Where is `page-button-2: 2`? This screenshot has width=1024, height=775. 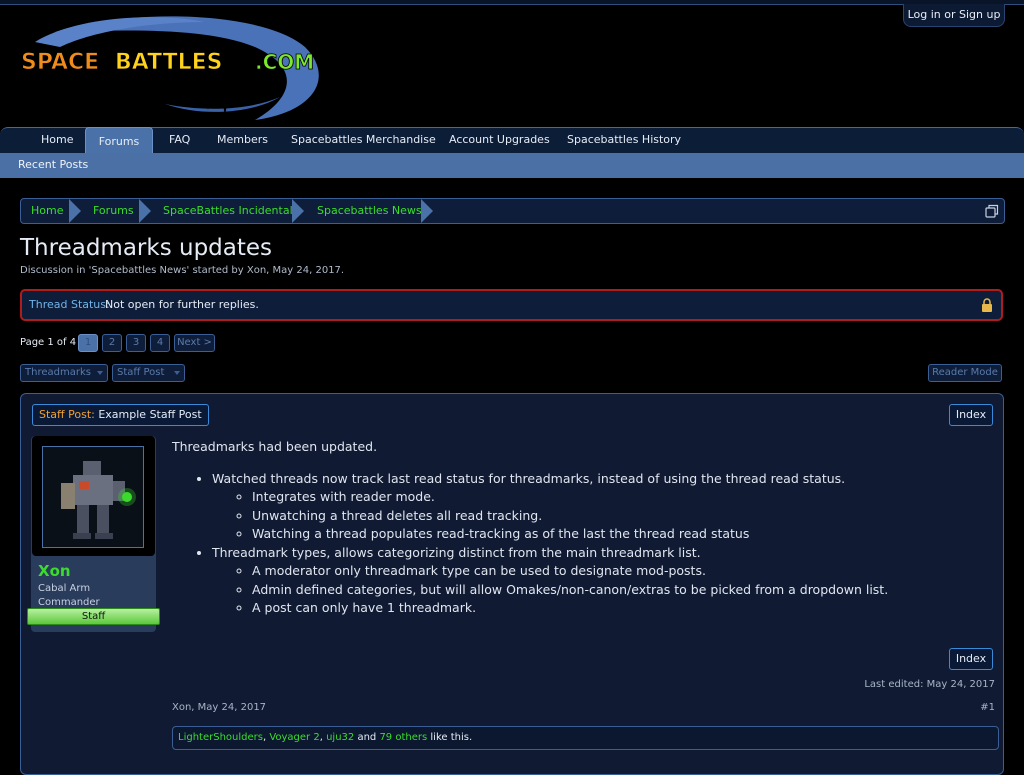 page-button-2: 2 is located at coordinates (112, 343).